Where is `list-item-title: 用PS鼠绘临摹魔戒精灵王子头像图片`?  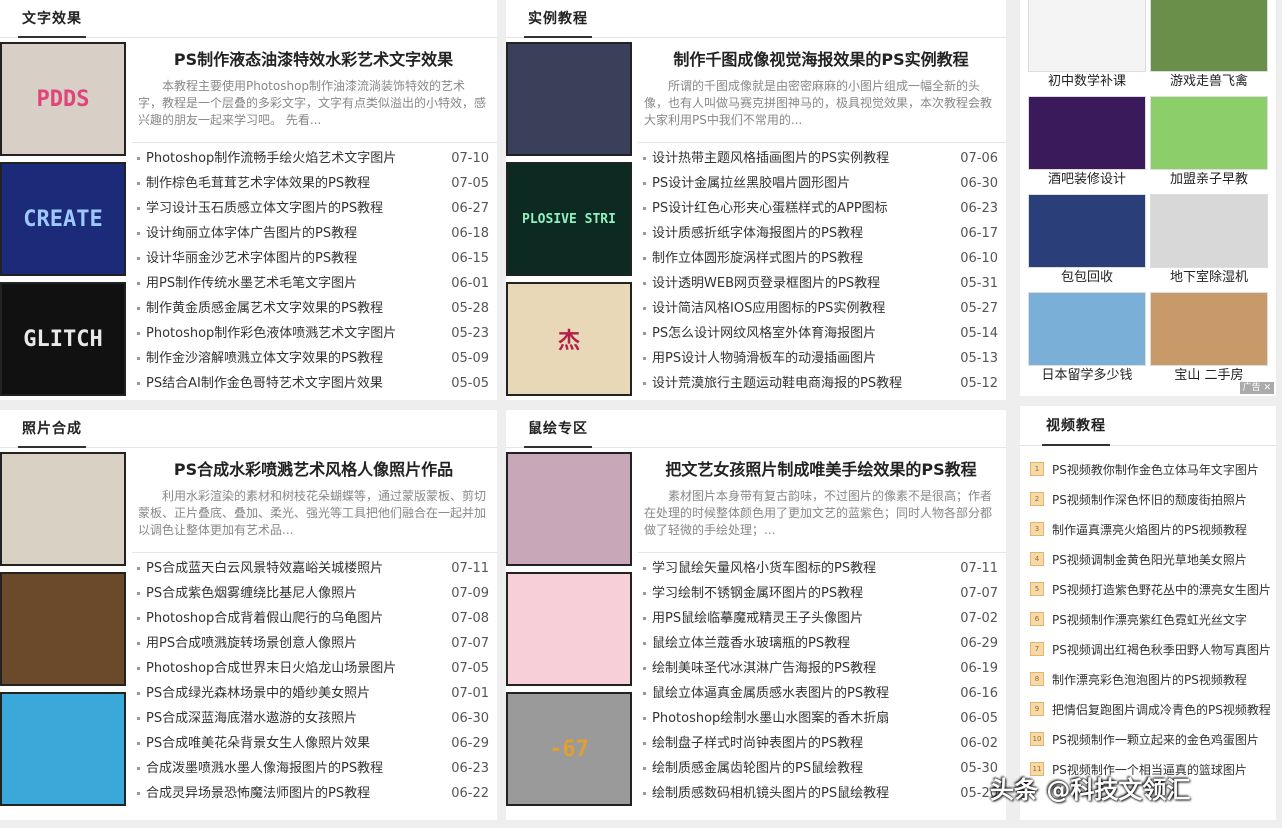 list-item-title: 用PS鼠绘临摹魔戒精灵王子头像图片 is located at coordinates (752, 618).